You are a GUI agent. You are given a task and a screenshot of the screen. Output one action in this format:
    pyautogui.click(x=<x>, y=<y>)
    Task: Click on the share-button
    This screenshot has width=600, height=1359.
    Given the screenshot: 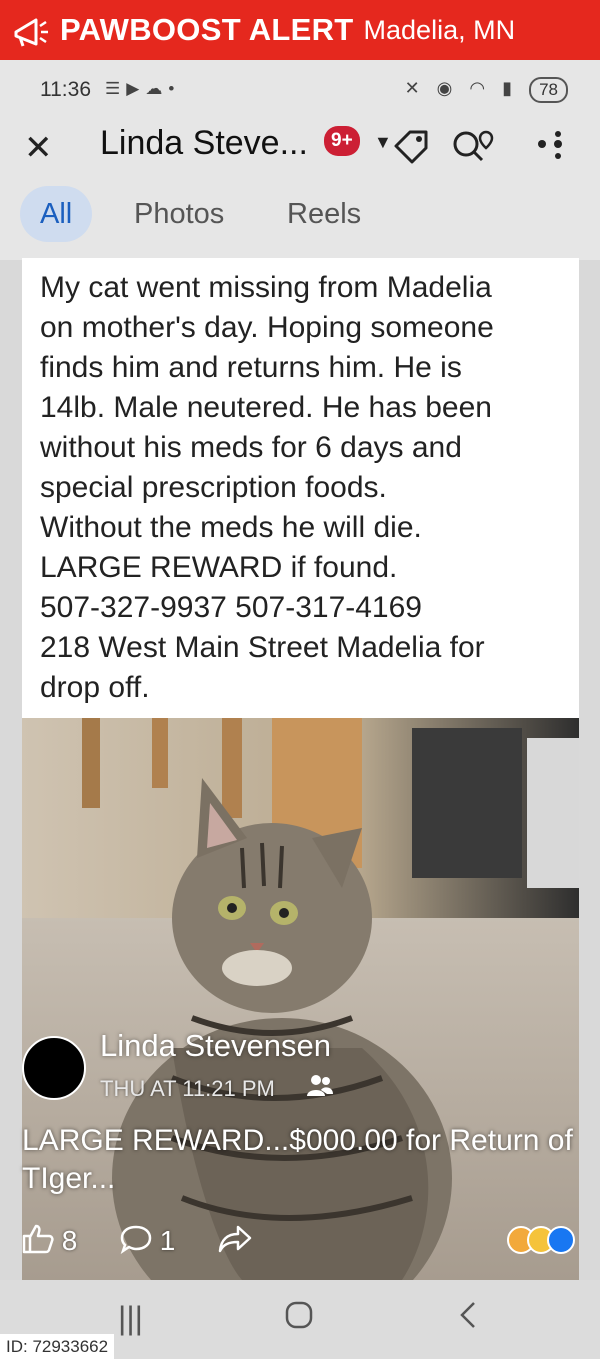 What is the action you would take?
    pyautogui.click(x=235, y=1240)
    